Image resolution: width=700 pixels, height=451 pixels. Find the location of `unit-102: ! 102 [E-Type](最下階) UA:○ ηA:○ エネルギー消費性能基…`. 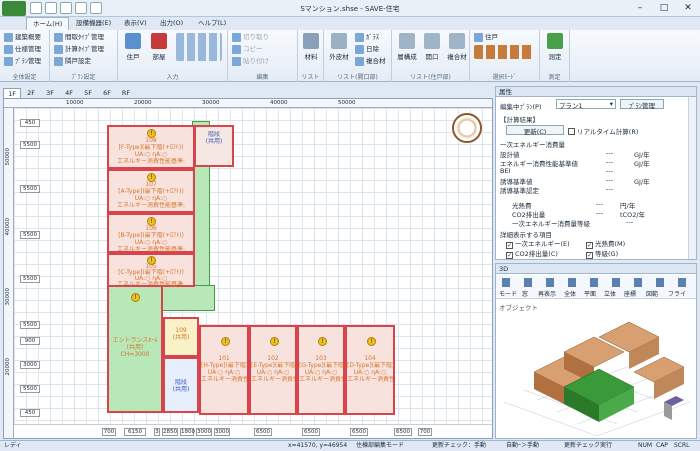

unit-102: ! 102 [E-Type](最下階) UA:○ ηA:○ エネルギー消費性能基… is located at coordinates (273, 370).